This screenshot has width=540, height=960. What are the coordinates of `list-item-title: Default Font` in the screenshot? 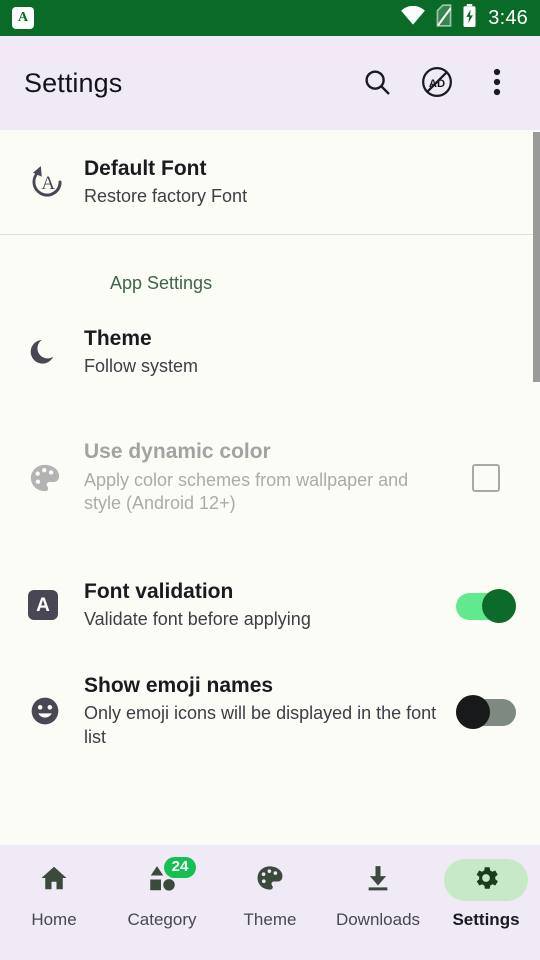 It's located at (145, 168).